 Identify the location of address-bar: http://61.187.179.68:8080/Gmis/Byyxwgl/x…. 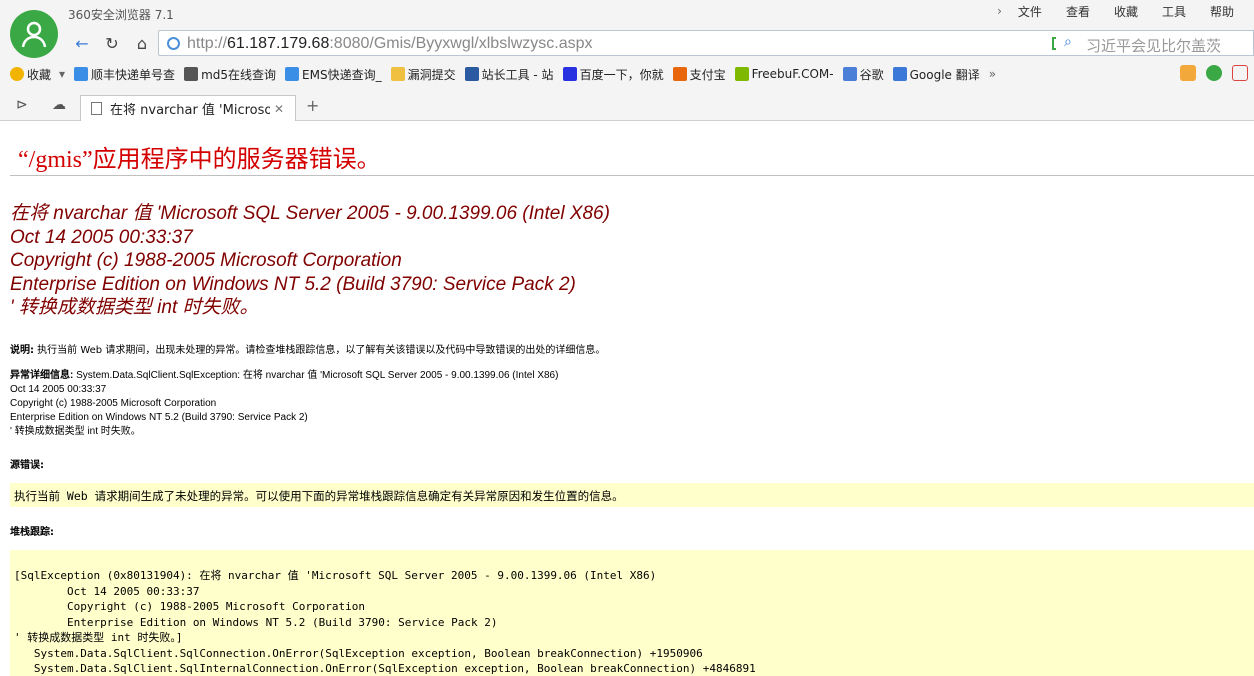
(640, 43).